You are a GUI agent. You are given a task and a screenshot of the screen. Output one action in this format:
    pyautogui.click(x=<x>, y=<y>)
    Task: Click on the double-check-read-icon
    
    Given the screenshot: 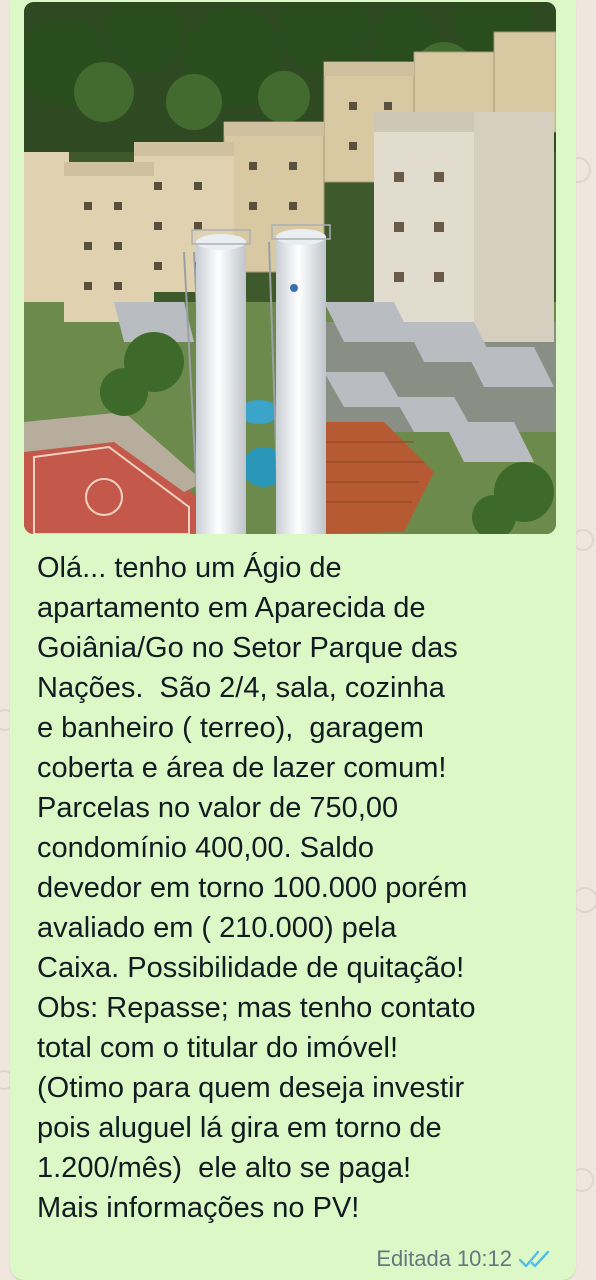 What is the action you would take?
    pyautogui.click(x=534, y=1259)
    